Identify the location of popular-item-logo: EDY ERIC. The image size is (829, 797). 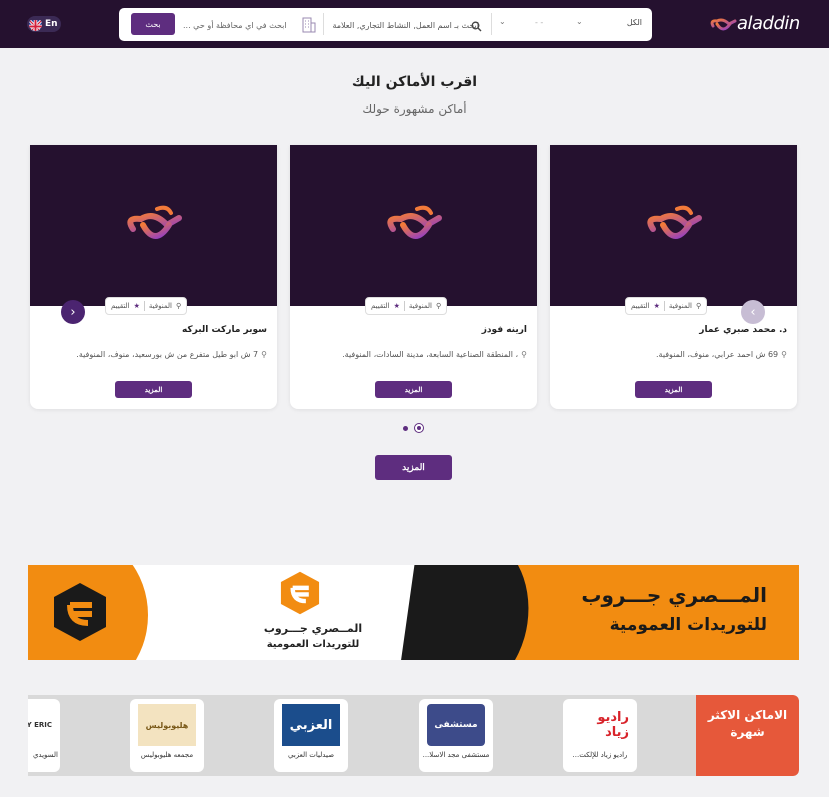
(40, 725).